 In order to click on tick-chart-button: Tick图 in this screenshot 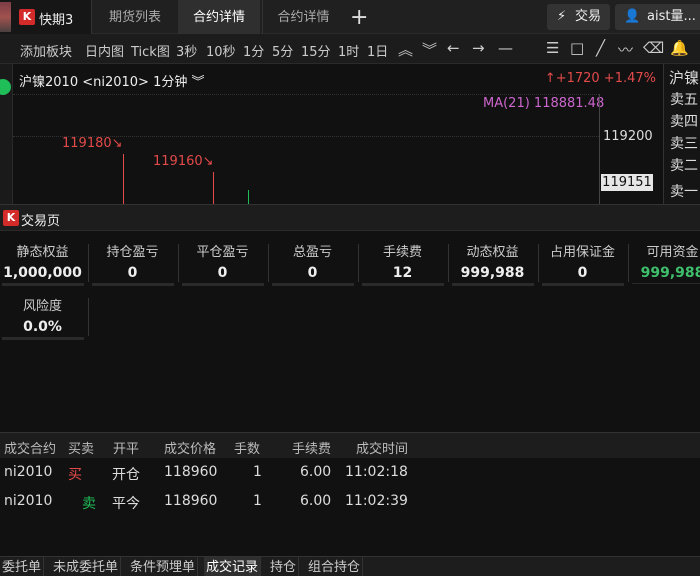, I will do `click(150, 50)`.